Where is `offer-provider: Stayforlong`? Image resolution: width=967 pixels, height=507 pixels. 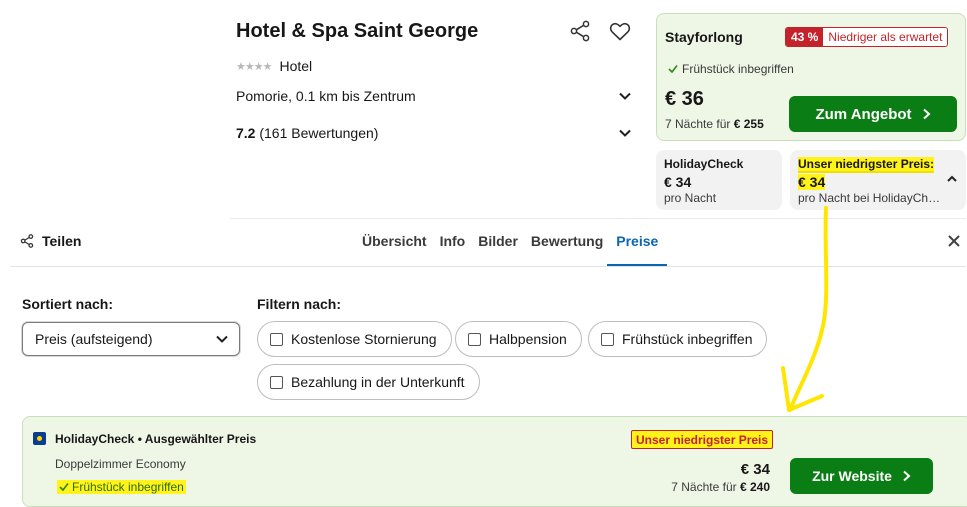
offer-provider: Stayforlong is located at coordinates (704, 37).